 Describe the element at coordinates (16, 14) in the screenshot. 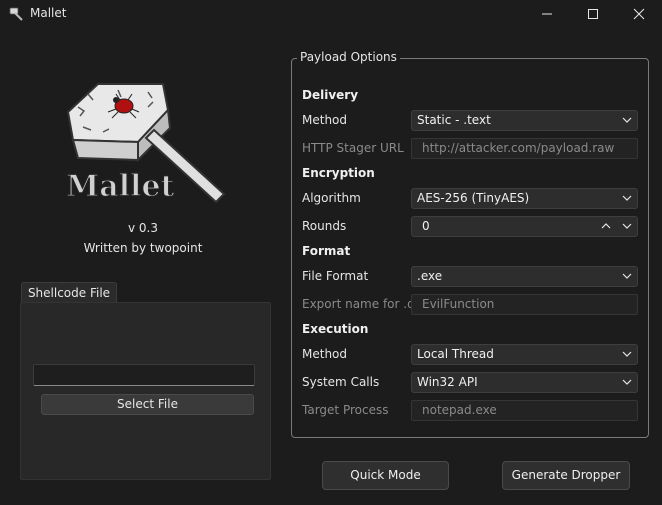

I see `hammer-icon` at that location.